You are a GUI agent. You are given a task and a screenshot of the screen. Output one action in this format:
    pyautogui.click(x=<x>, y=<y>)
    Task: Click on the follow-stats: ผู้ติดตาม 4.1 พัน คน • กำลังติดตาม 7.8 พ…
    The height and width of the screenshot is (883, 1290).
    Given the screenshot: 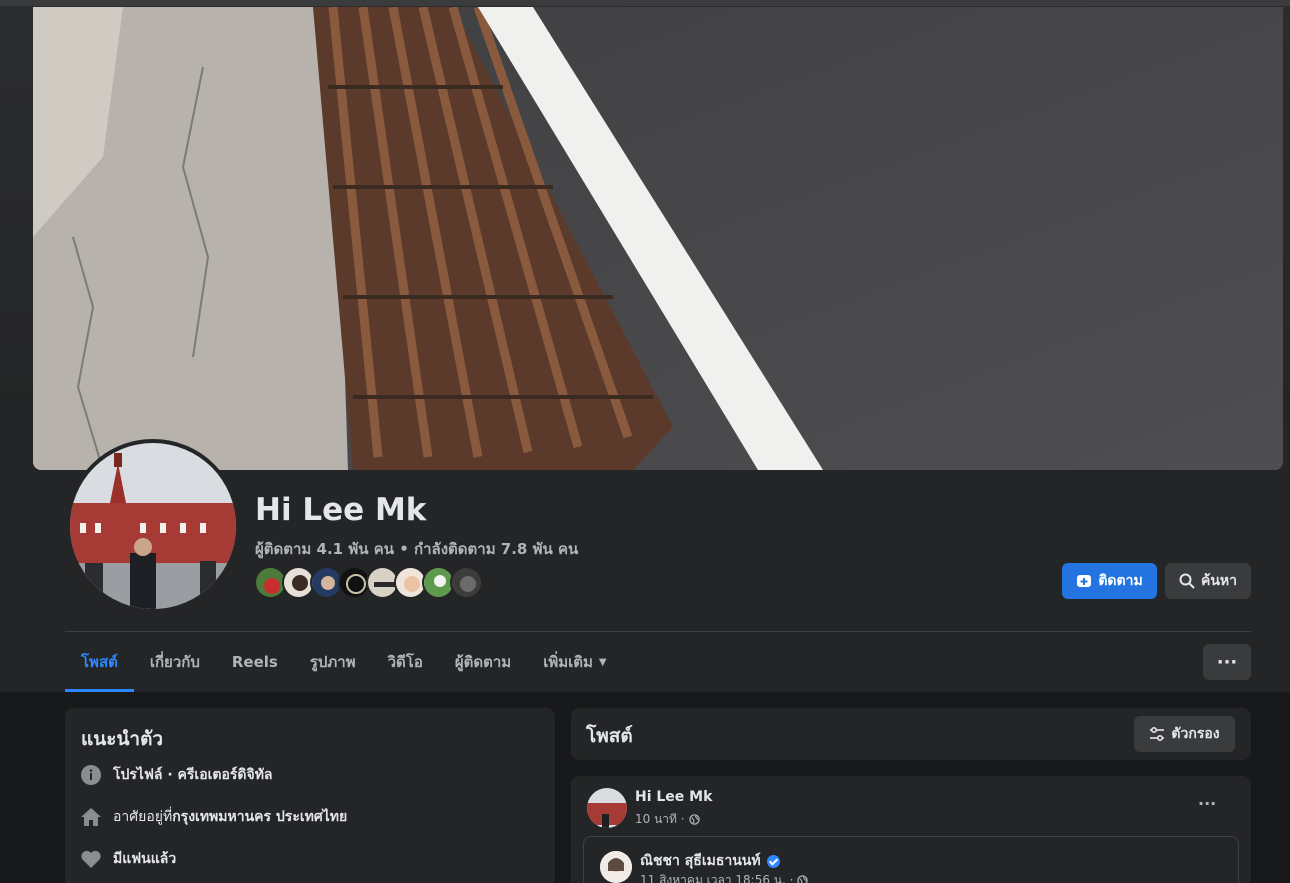 What is the action you would take?
    pyautogui.click(x=416, y=549)
    